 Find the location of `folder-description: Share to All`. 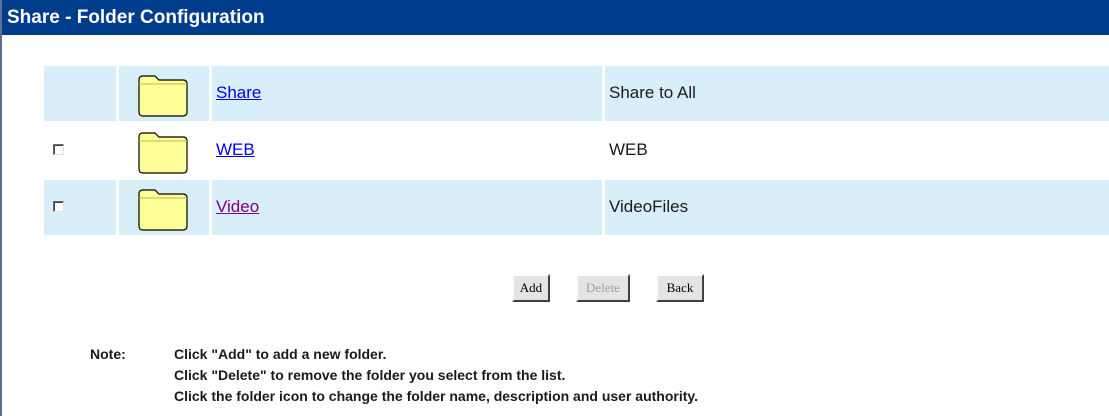

folder-description: Share to All is located at coordinates (652, 92).